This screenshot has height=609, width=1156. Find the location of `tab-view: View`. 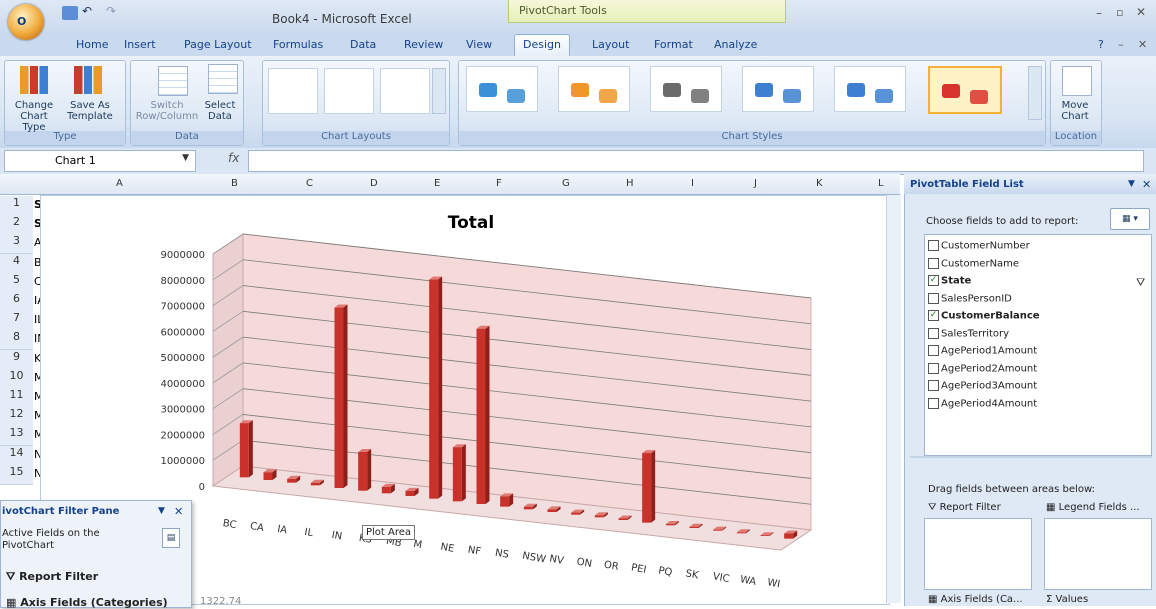

tab-view: View is located at coordinates (479, 44).